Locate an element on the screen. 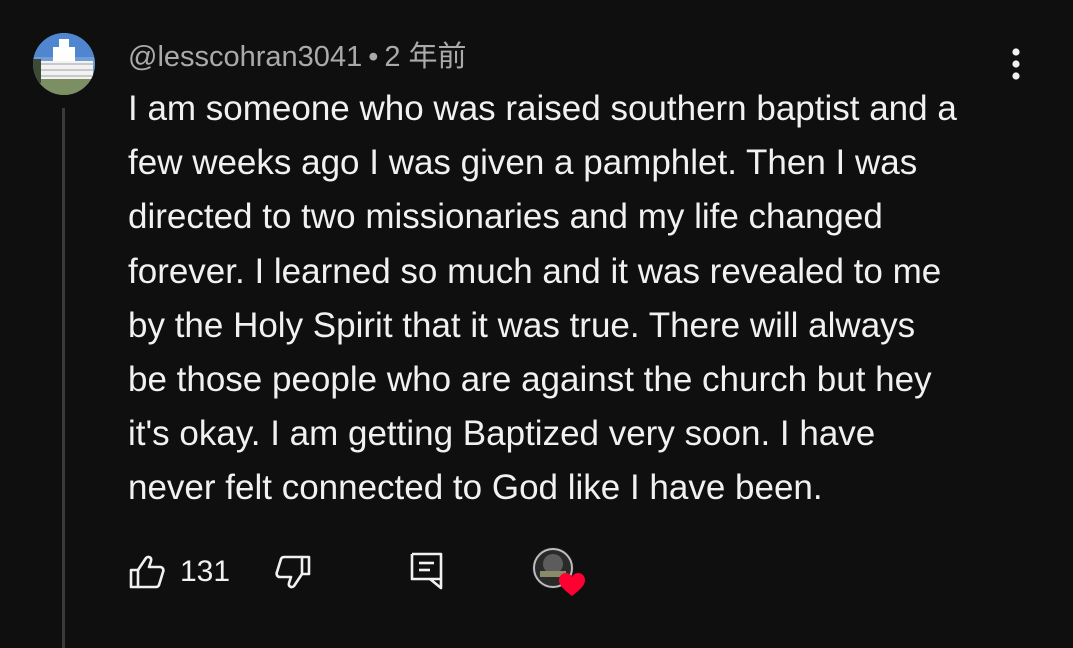 This screenshot has width=1073, height=648. more-vertical-icon is located at coordinates (1016, 64).